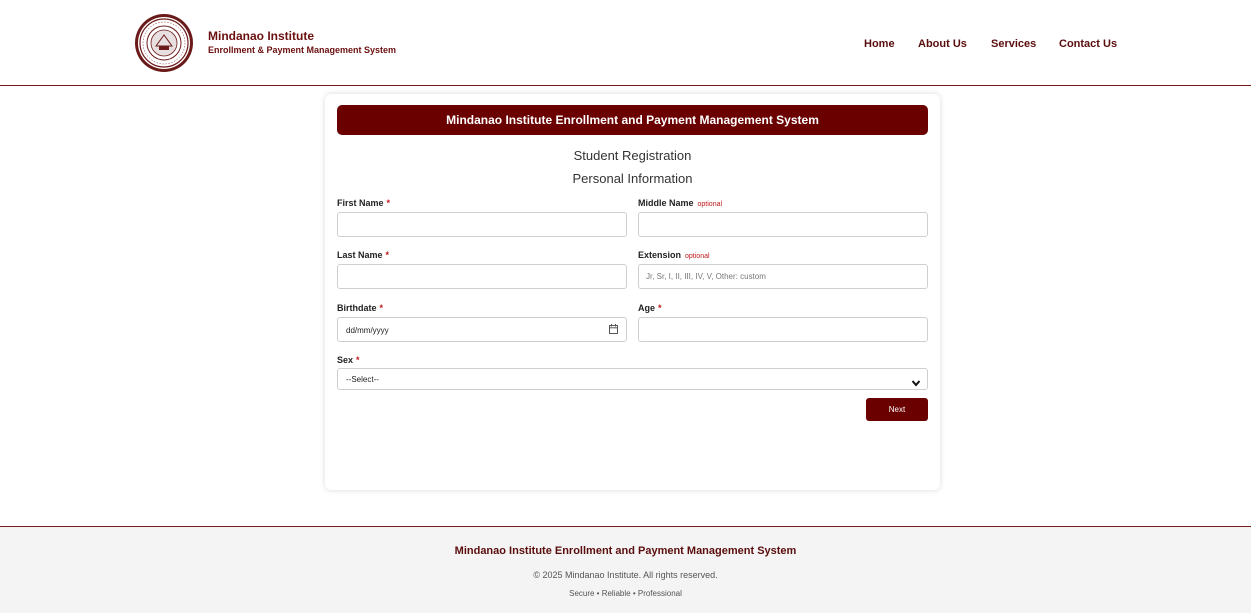  I want to click on first-name-input, so click(482, 224).